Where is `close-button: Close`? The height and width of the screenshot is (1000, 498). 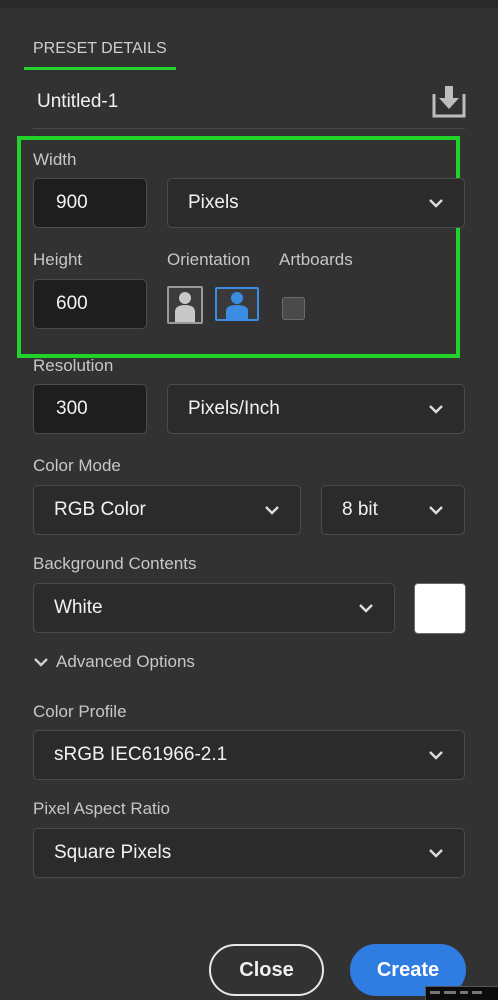 close-button: Close is located at coordinates (266, 970).